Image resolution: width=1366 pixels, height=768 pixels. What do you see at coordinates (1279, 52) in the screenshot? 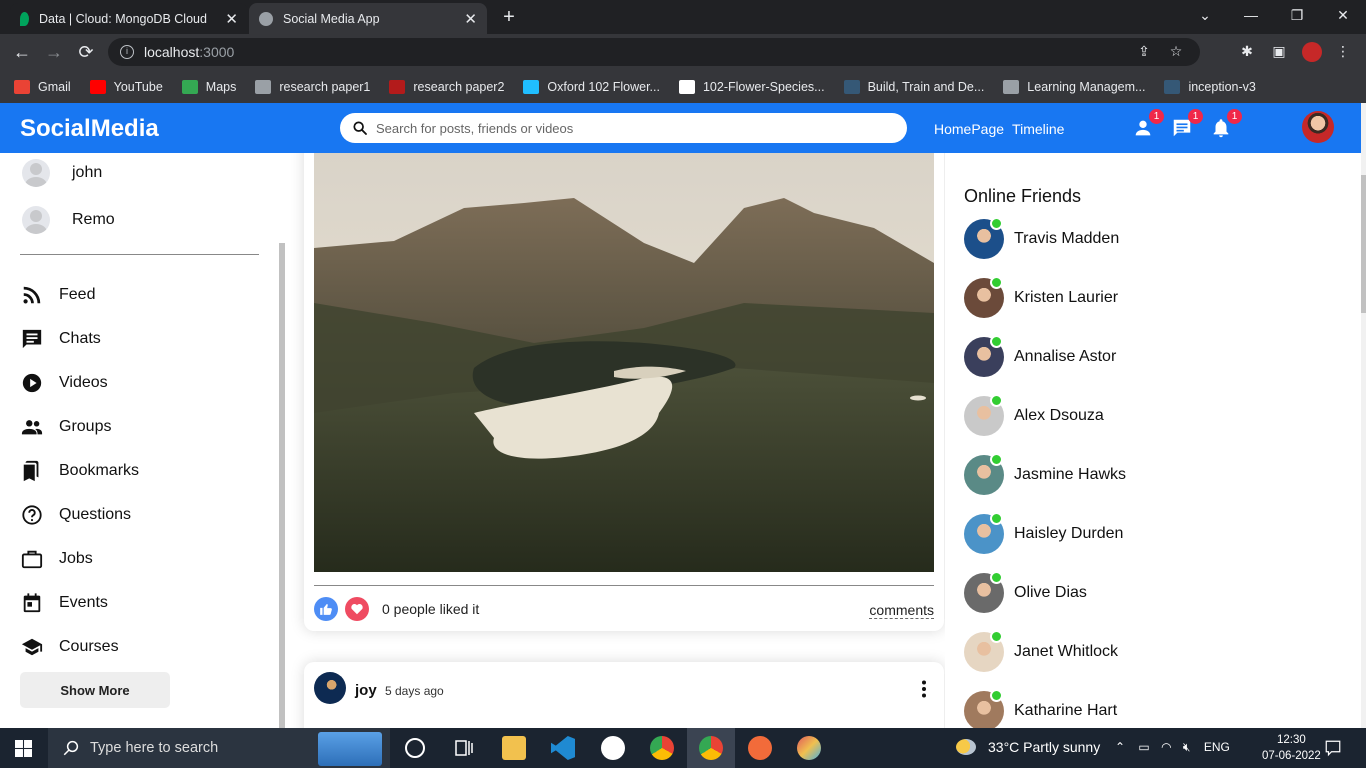
I see `side-panel-icon: ▣` at bounding box center [1279, 52].